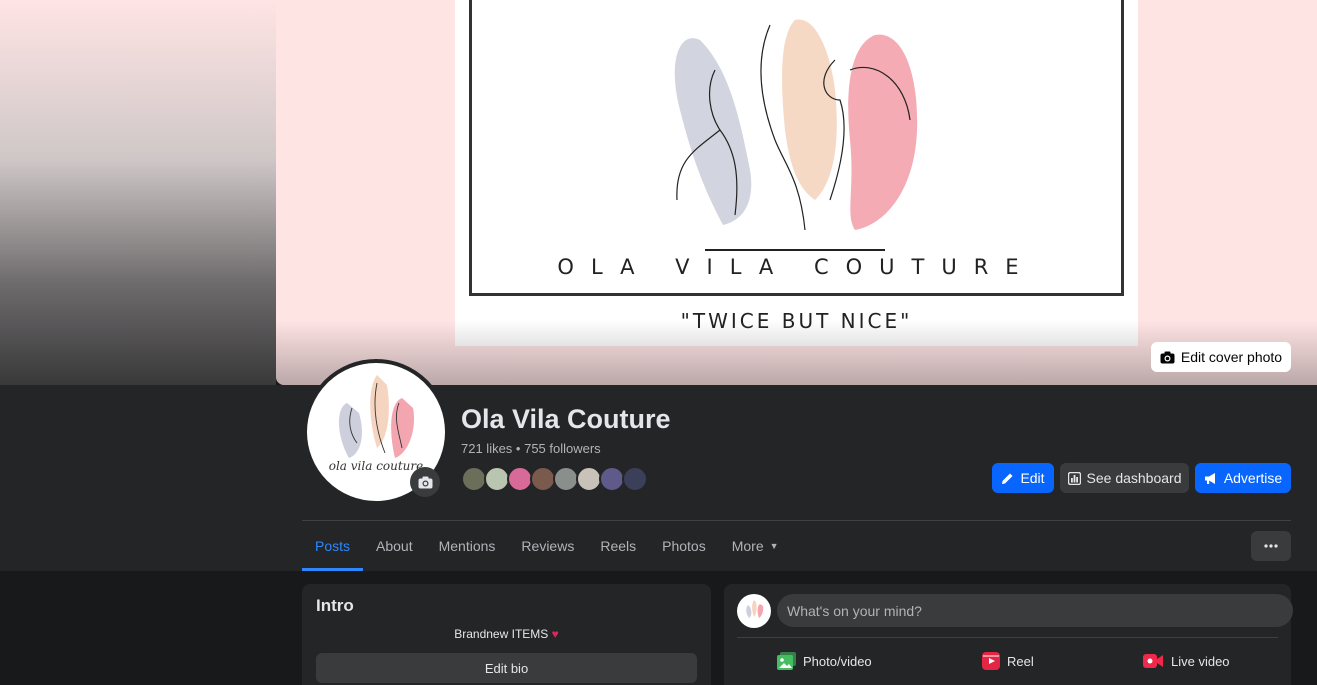 The image size is (1317, 685). I want to click on update-profile-picture-button, so click(425, 482).